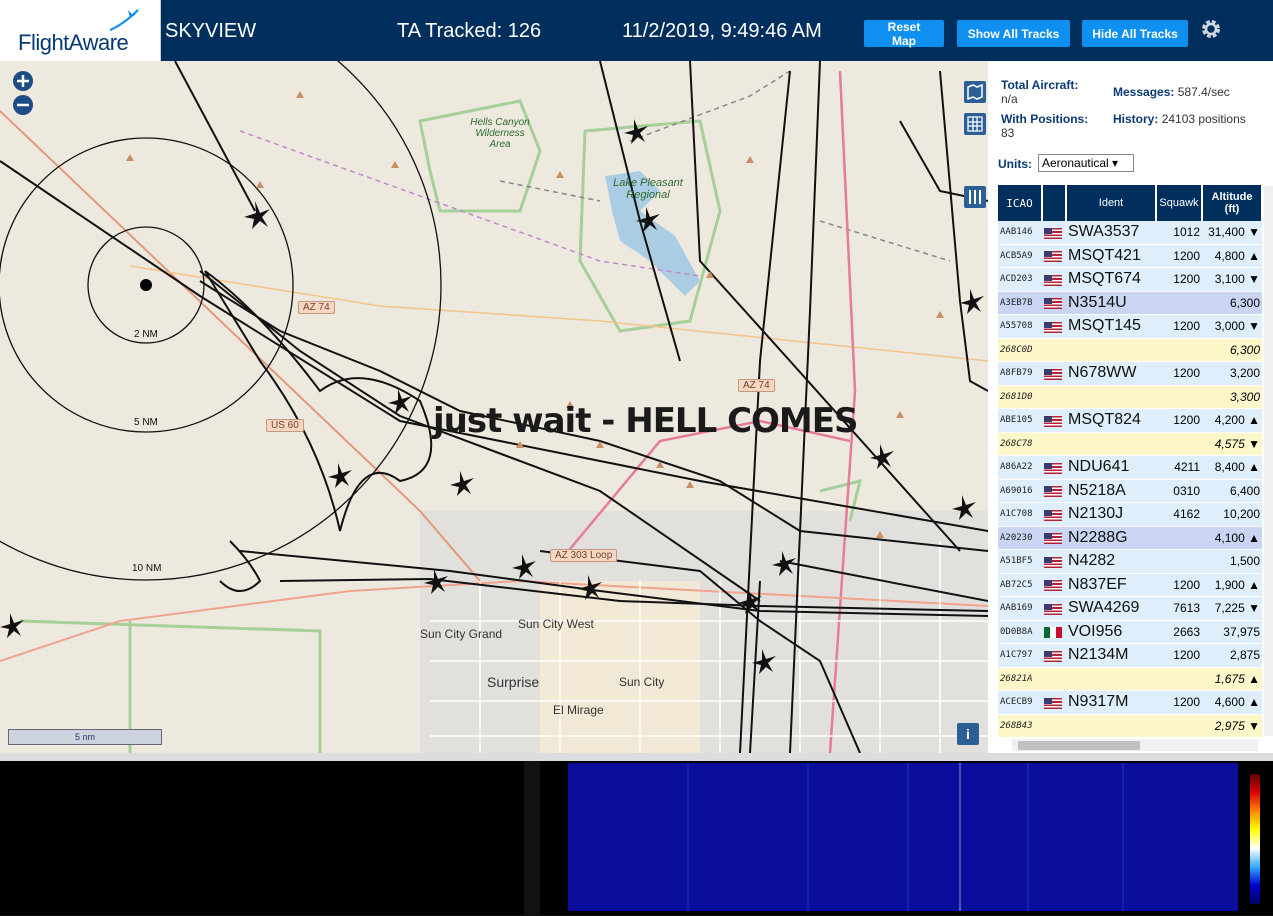 The width and height of the screenshot is (1273, 916). What do you see at coordinates (1111, 303) in the screenshot?
I see `cell-ident: N3514U` at bounding box center [1111, 303].